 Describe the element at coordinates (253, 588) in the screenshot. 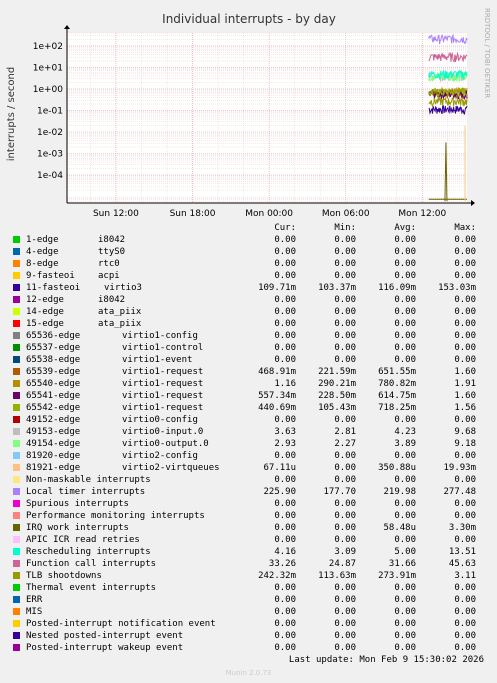

I see `legend-row: Thermal event interrupts 0.00 0.00 0.00 0.00` at that location.